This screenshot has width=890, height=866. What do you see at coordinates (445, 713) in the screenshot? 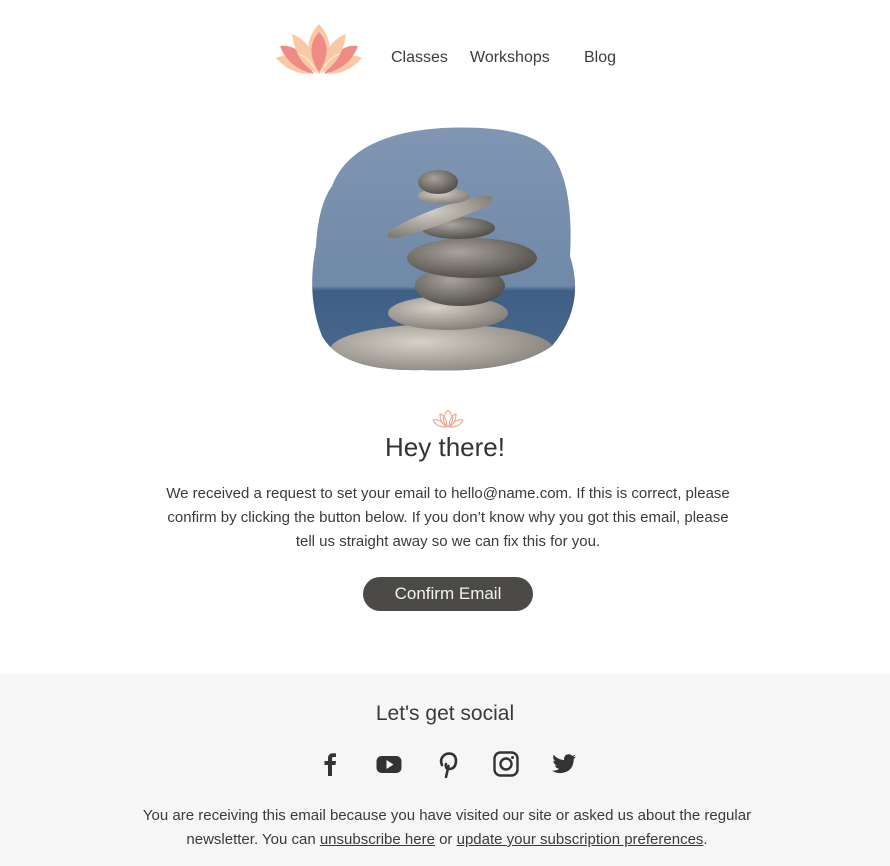
I see `social-title: Let's get social` at bounding box center [445, 713].